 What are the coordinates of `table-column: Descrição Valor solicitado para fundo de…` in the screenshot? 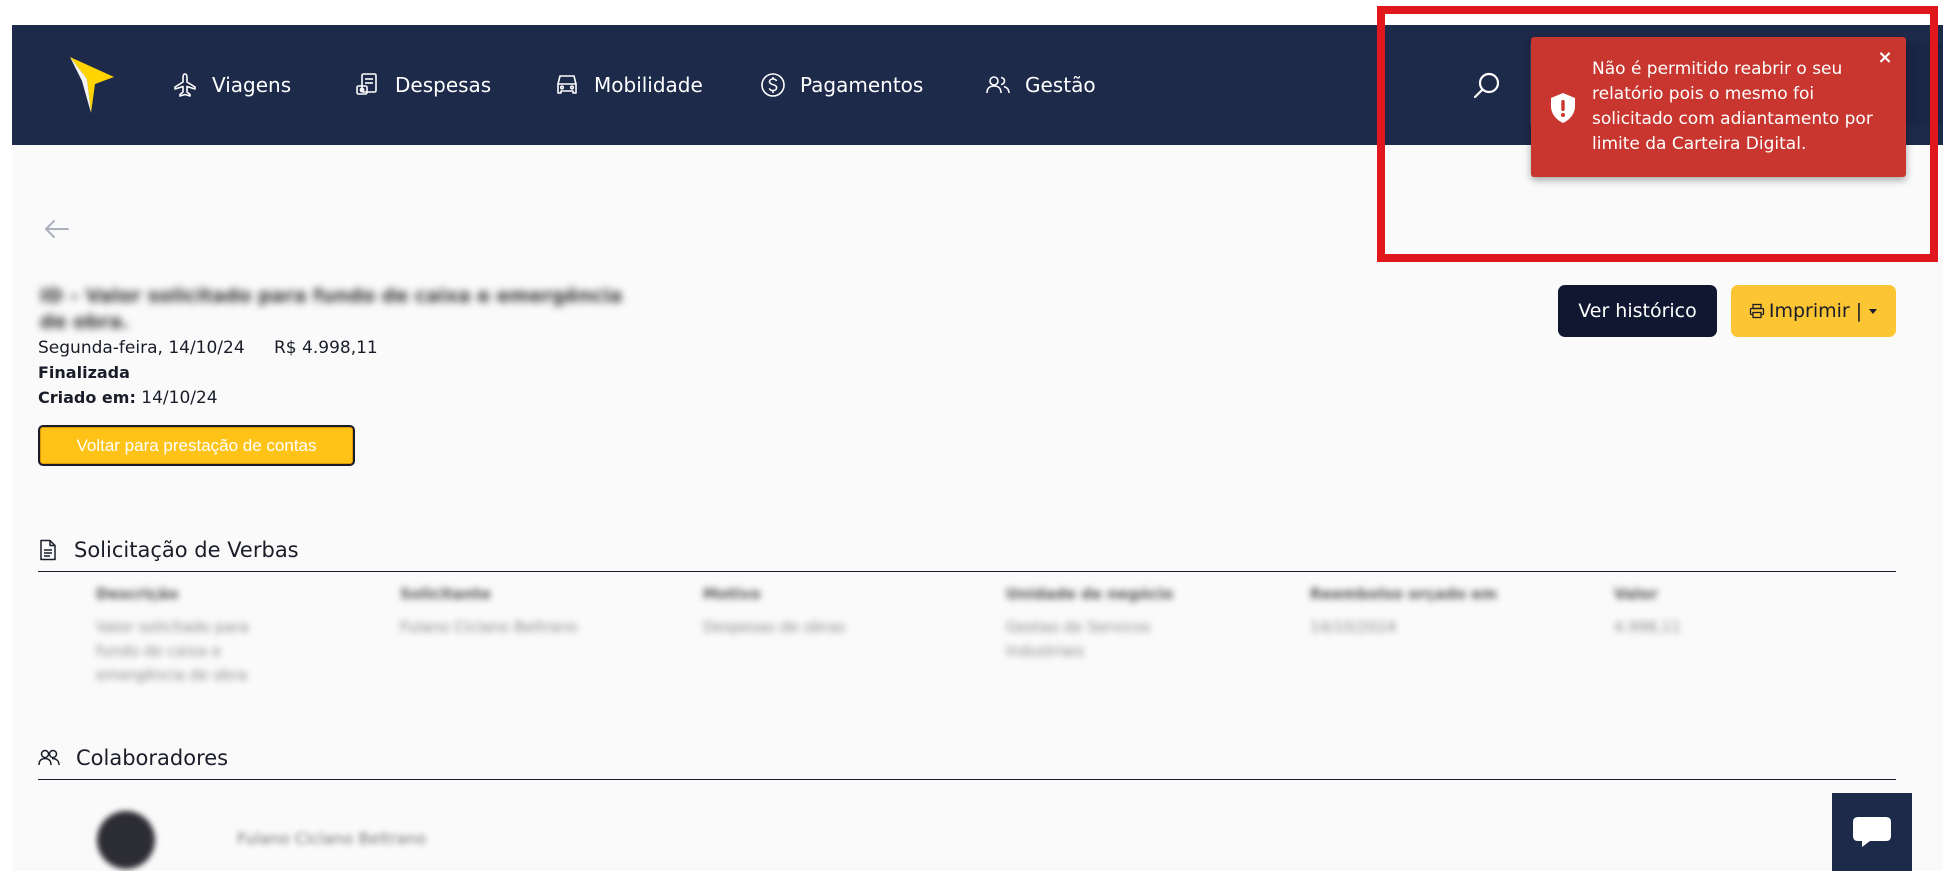 It's located at (206, 636).